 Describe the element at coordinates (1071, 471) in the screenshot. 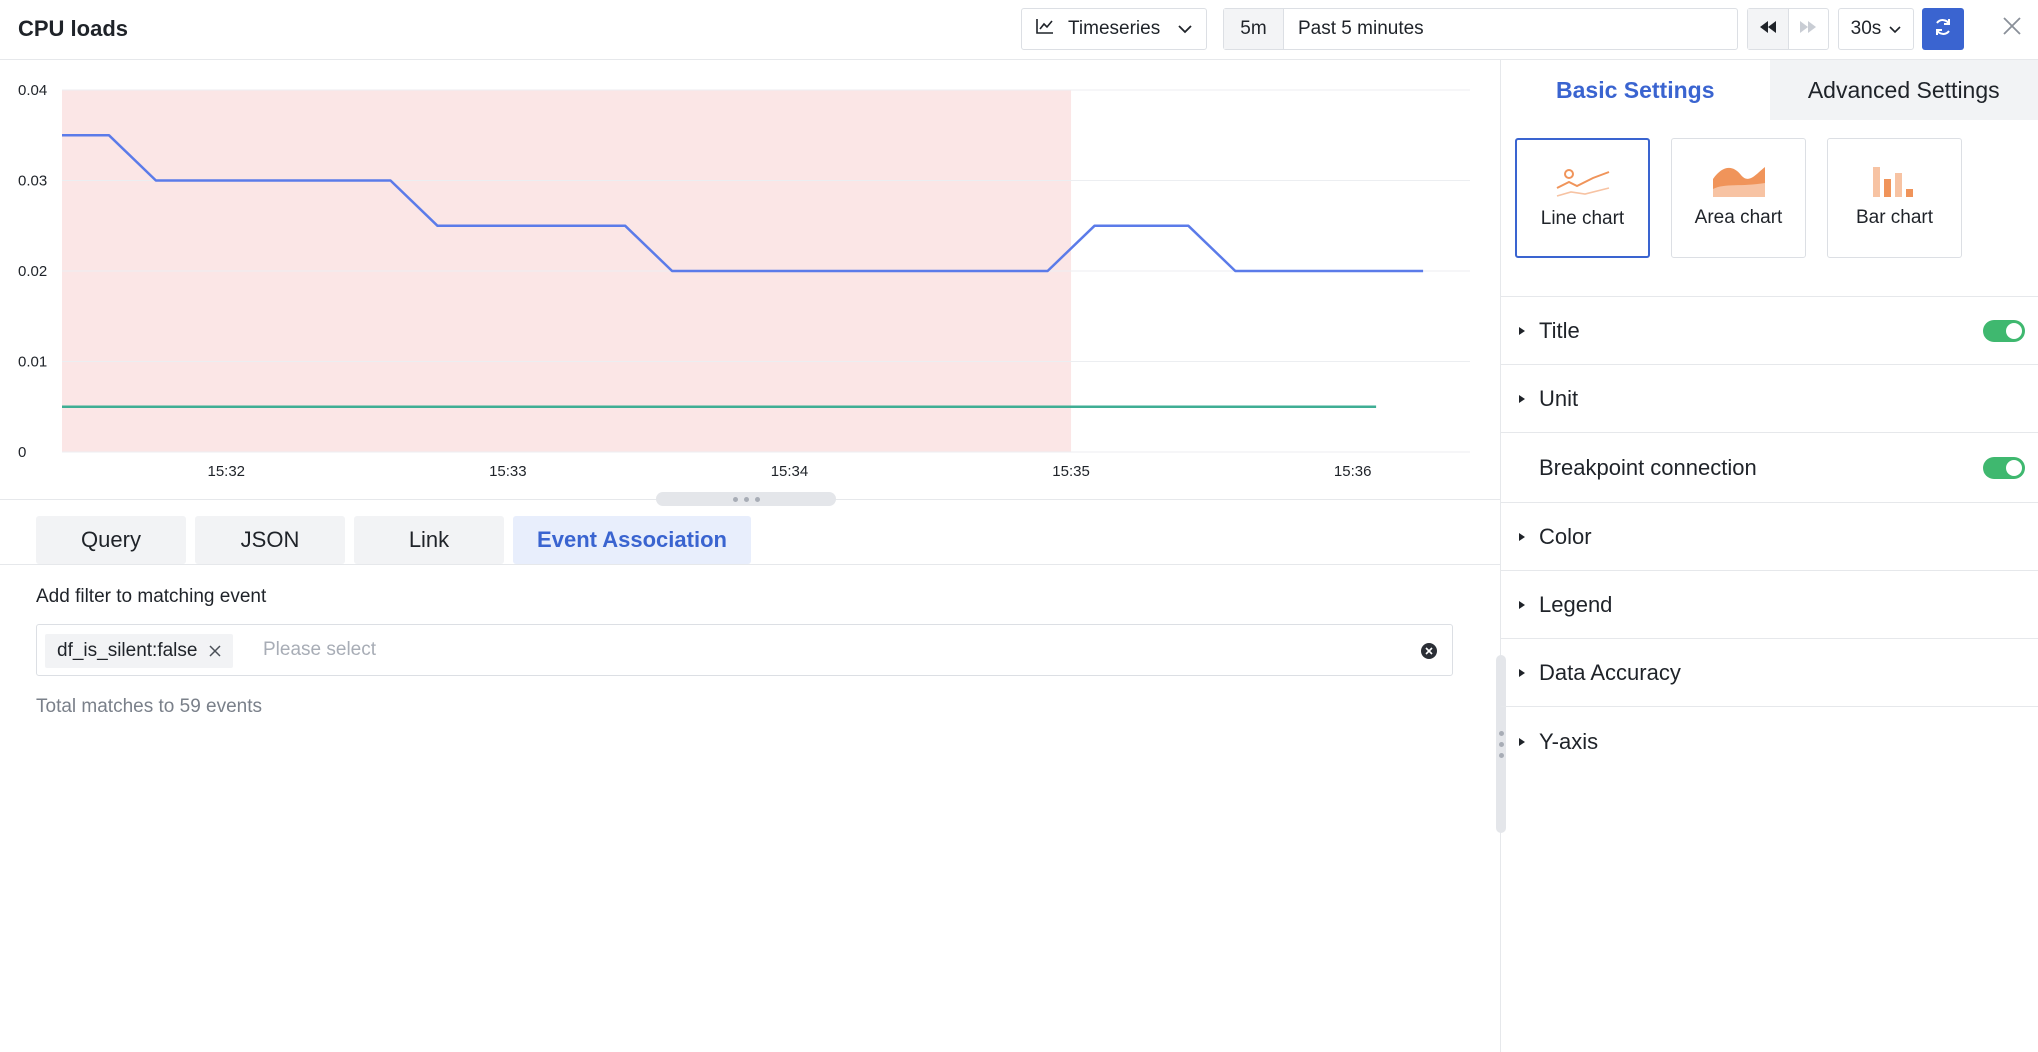

I see `x-tick-label: 15:35` at that location.